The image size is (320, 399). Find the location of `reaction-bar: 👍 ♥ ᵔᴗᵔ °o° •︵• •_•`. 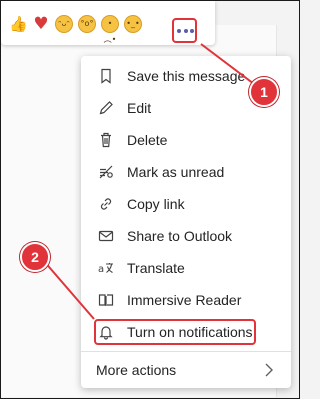

reaction-bar: 👍 ♥ ᵔᴗᵔ °o° •︵• •_• is located at coordinates (108, 23).